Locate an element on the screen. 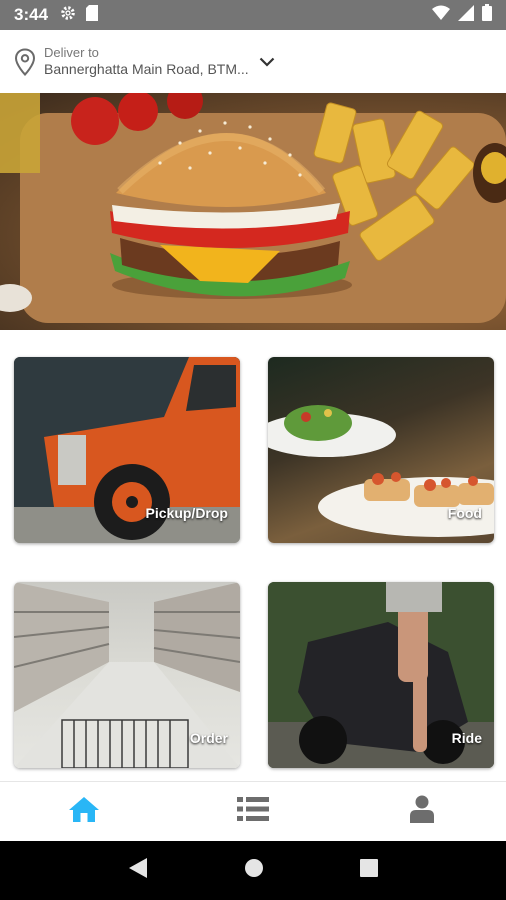  list-icon is located at coordinates (252, 811).